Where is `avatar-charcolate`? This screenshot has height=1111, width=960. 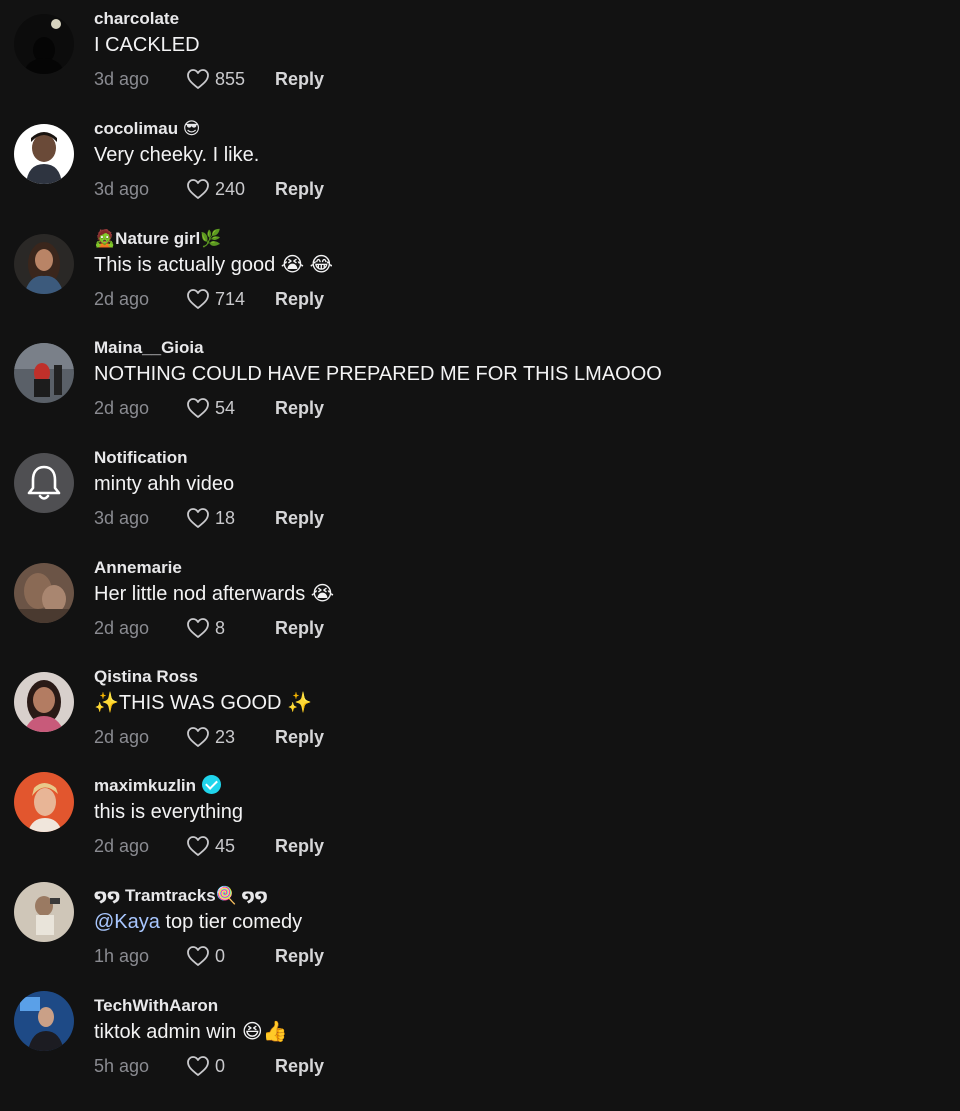 avatar-charcolate is located at coordinates (44, 44).